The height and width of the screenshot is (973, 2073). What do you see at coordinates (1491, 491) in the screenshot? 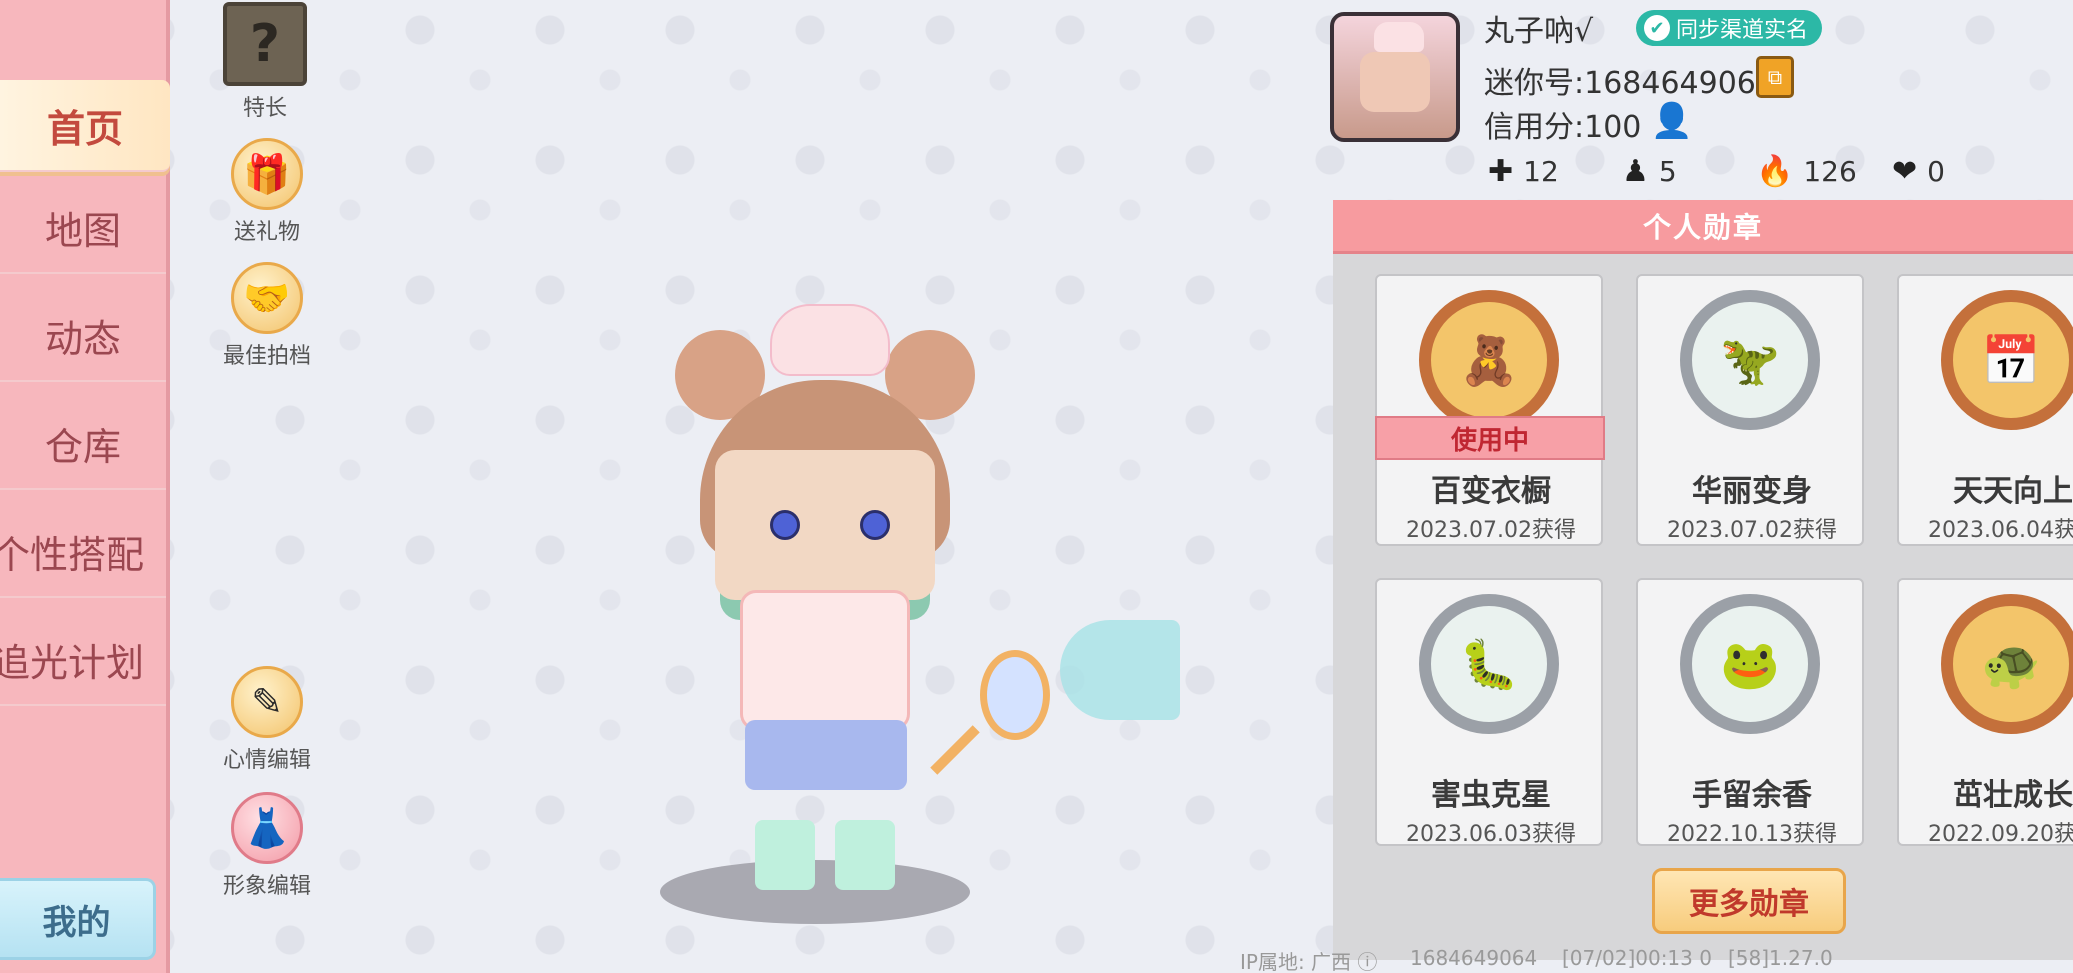
I see `medal-name: 百变衣橱` at bounding box center [1491, 491].